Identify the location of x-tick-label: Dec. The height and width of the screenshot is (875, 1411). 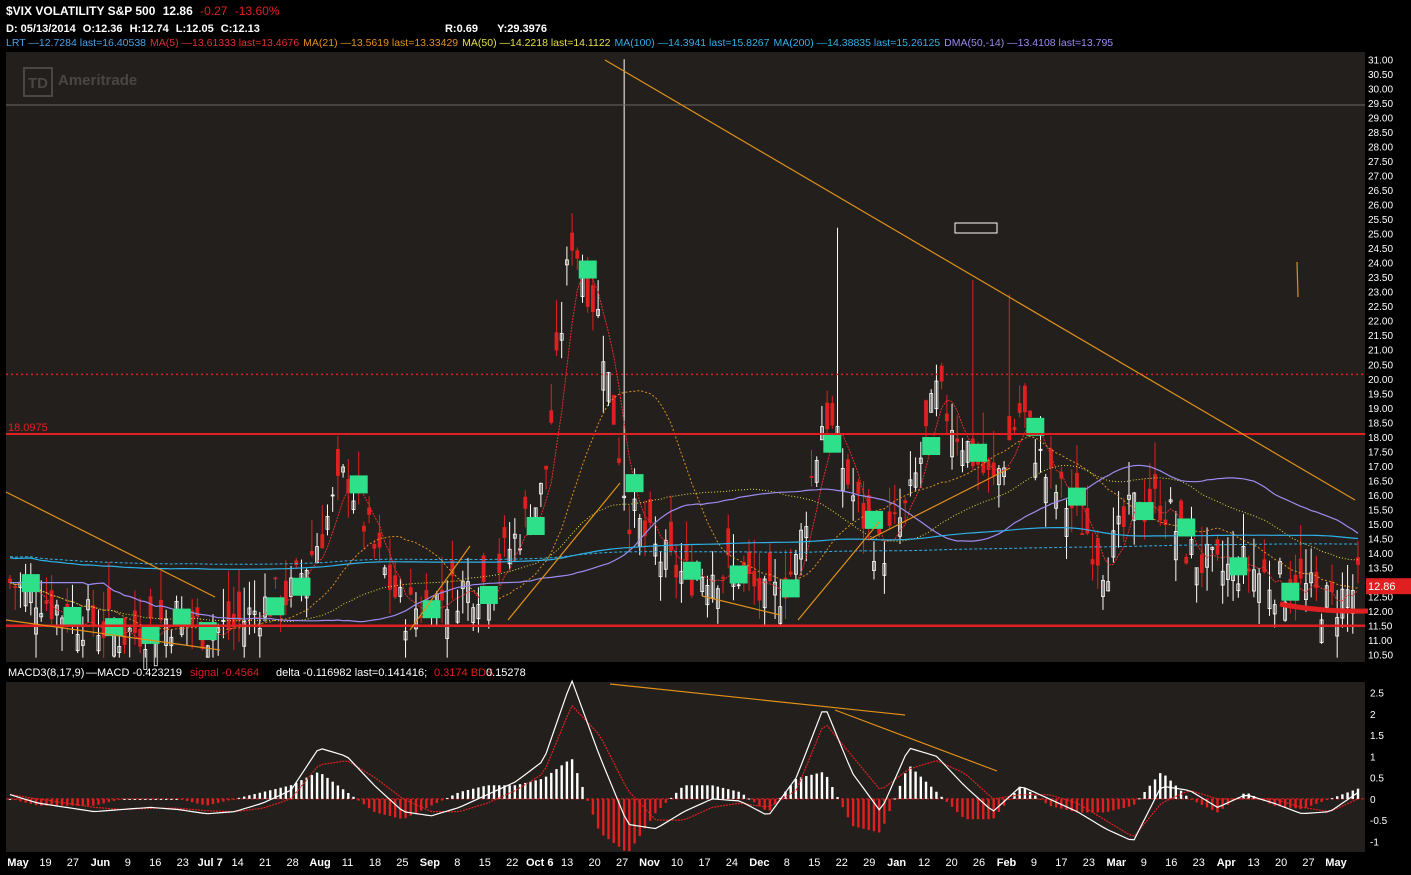
(759, 863).